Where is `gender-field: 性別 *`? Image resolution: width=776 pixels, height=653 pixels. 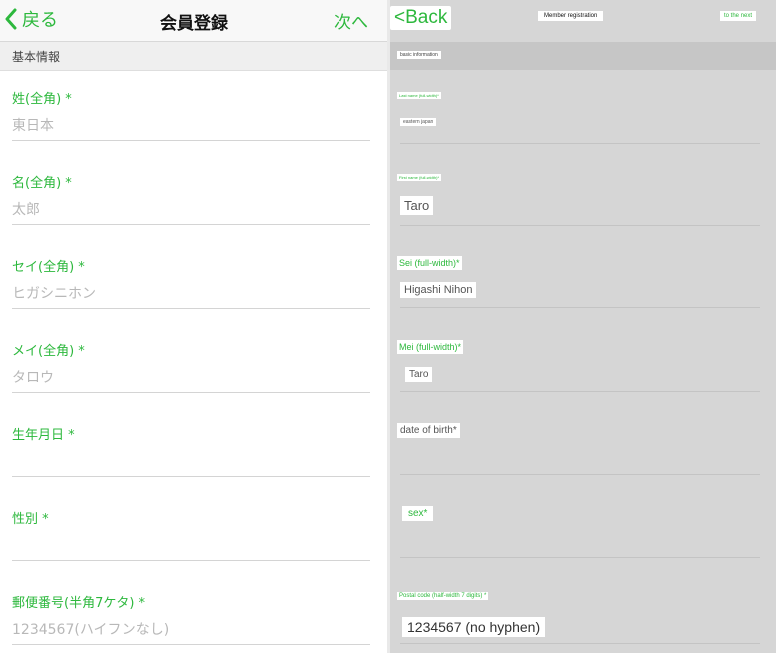
gender-field: 性別 * is located at coordinates (191, 550).